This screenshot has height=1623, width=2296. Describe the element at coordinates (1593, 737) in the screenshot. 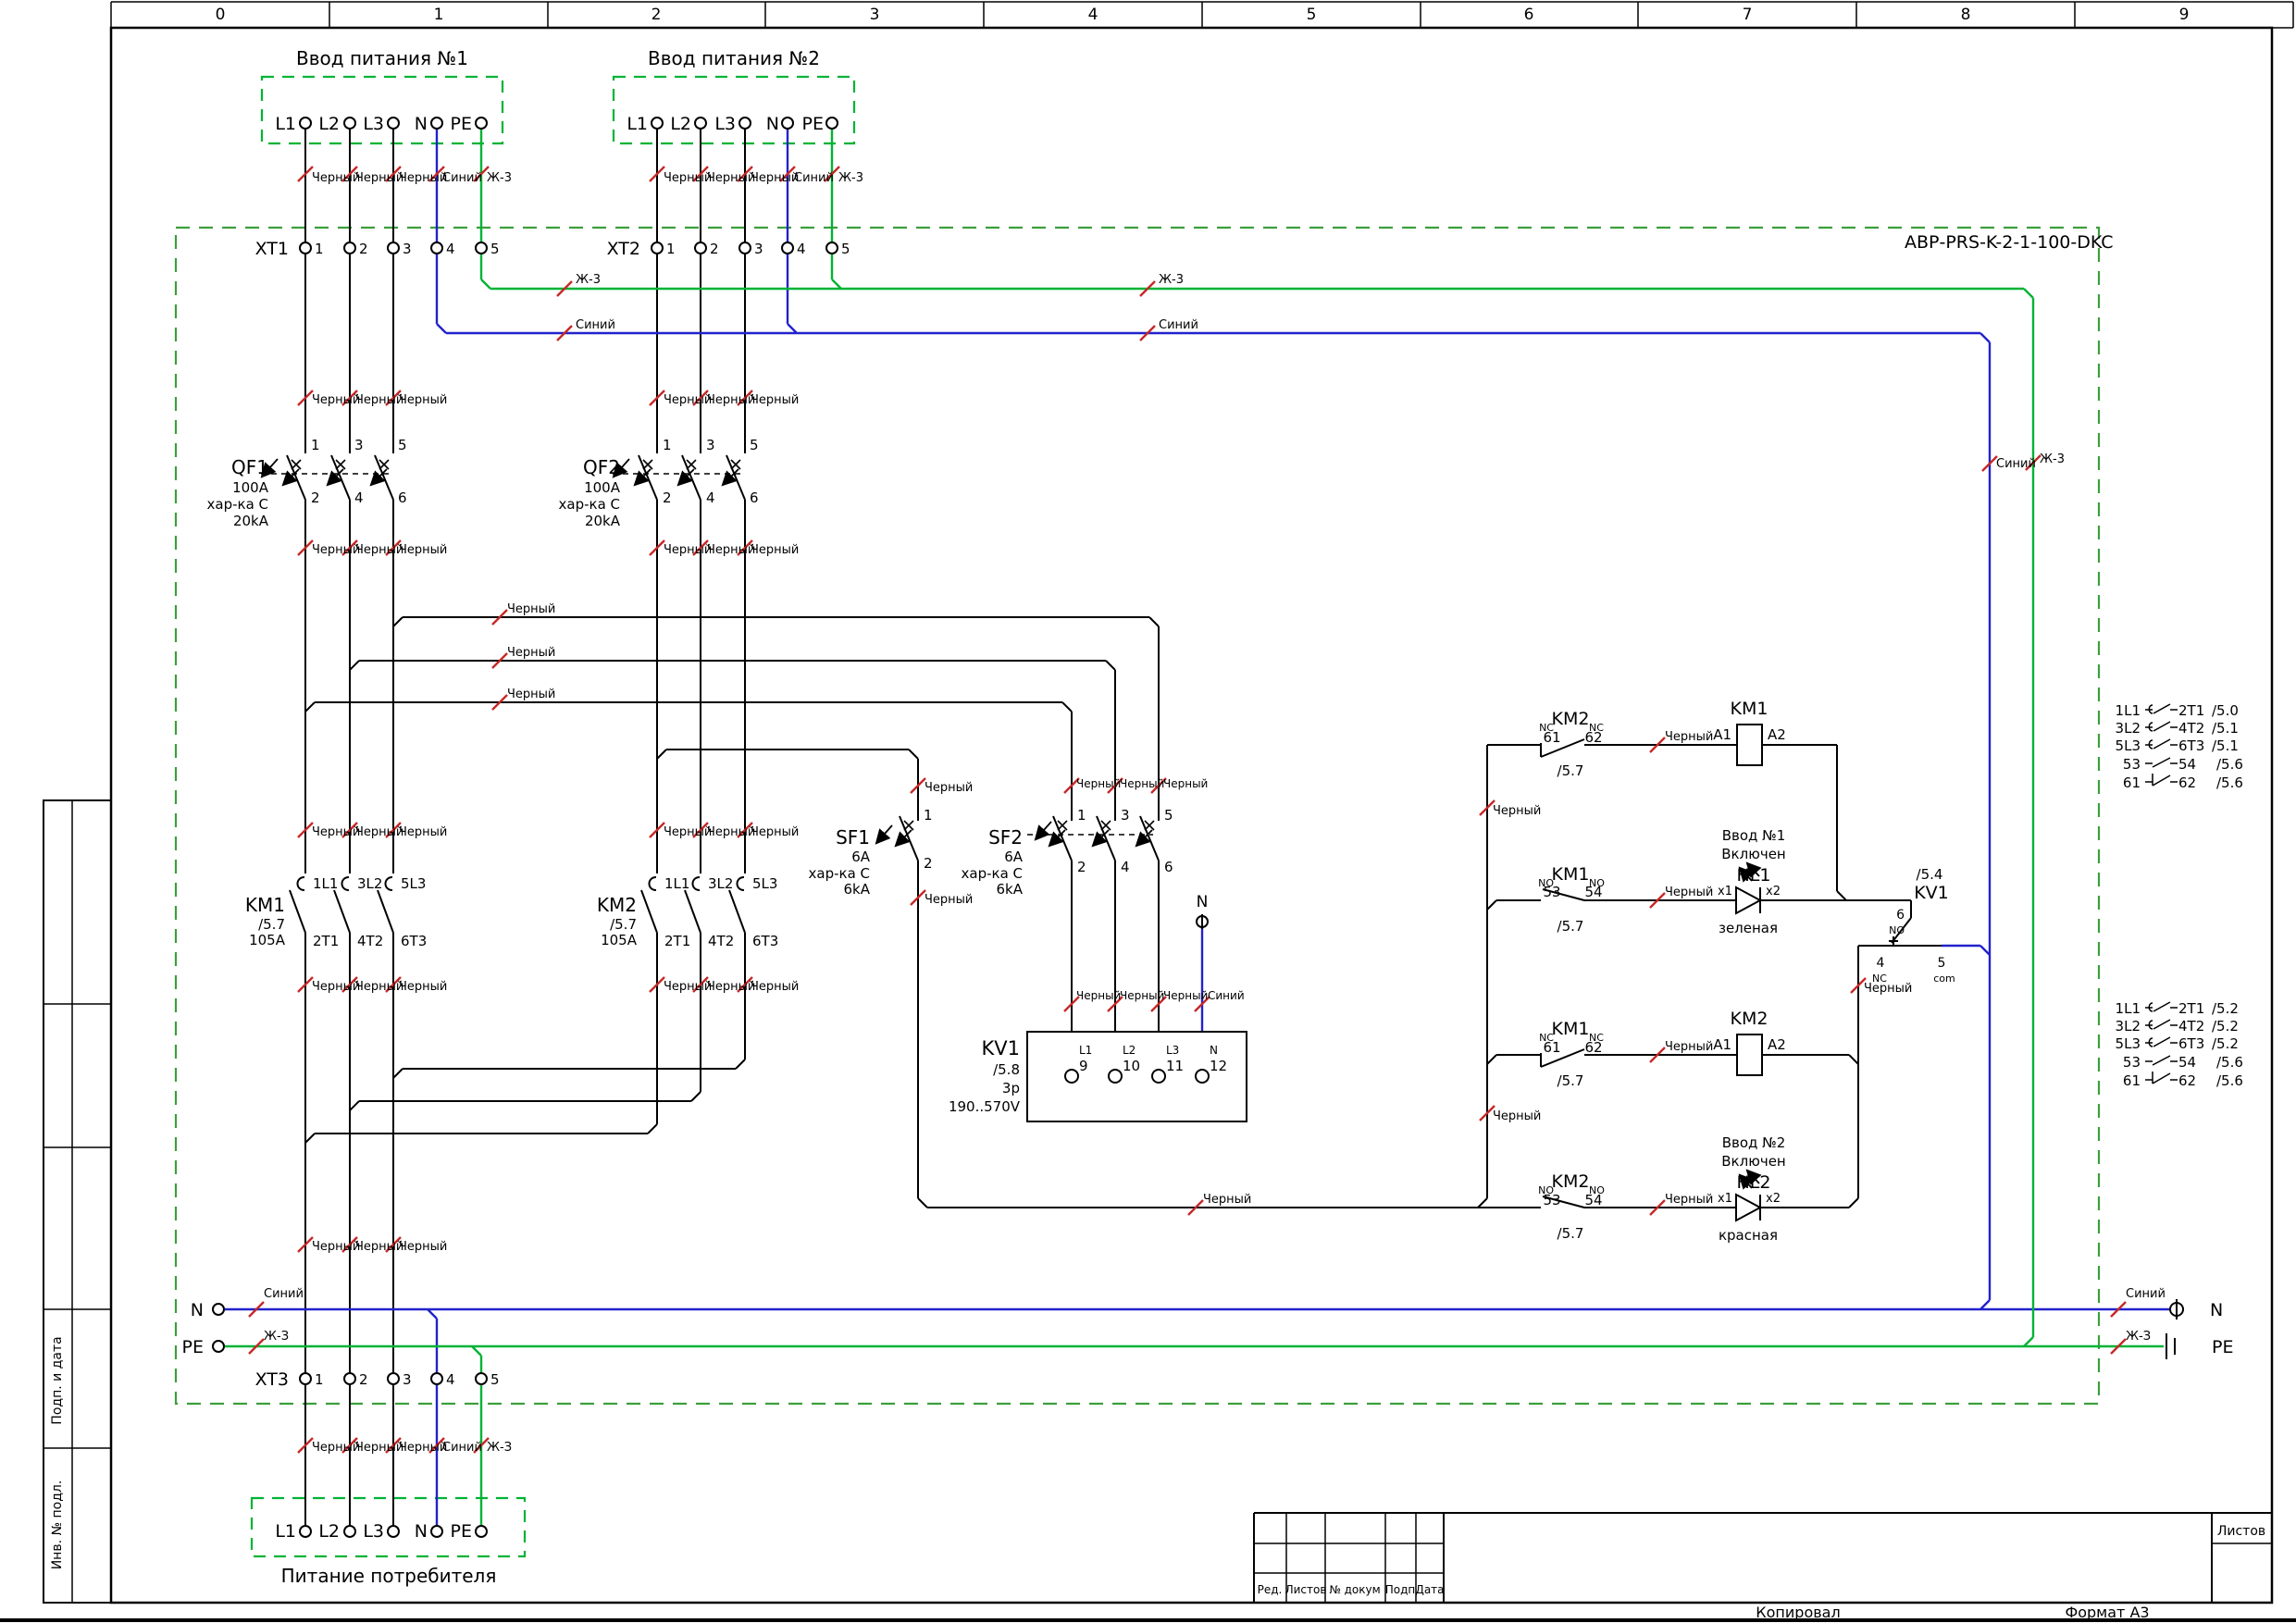

I see `km2-nc-62: 62` at that location.